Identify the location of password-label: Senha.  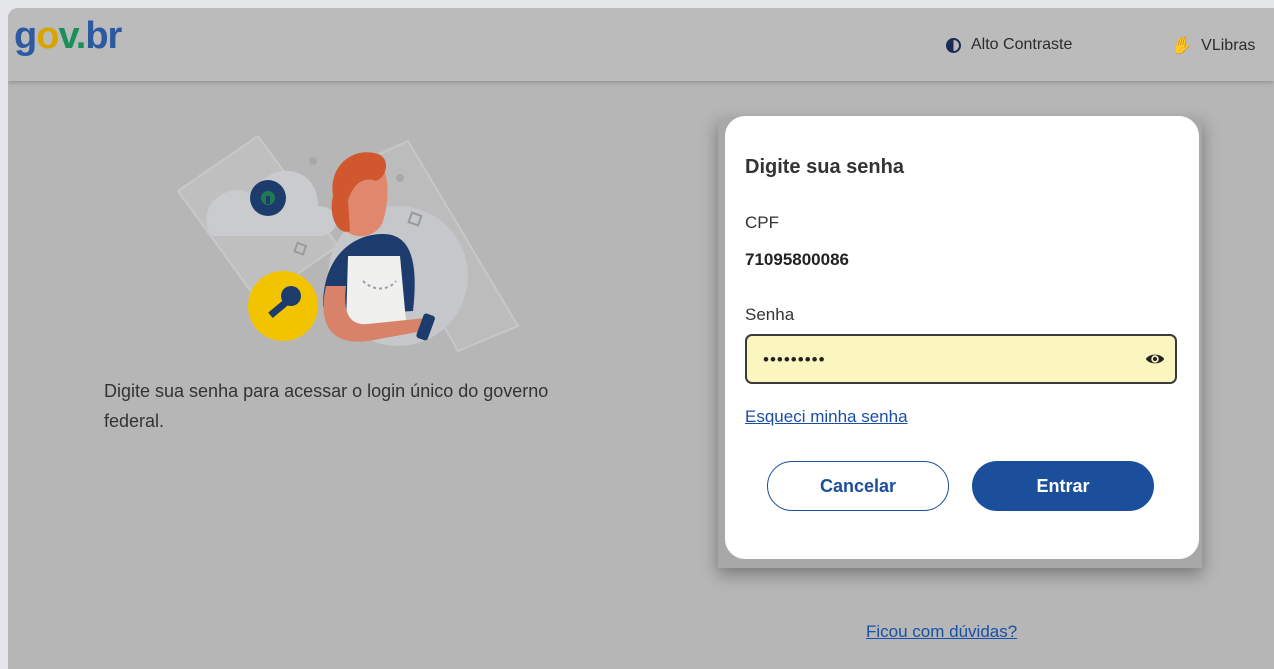
(770, 314).